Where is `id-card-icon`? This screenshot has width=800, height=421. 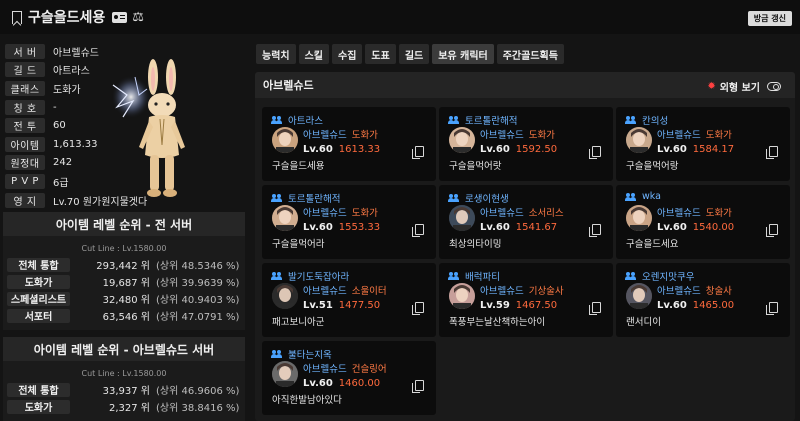 id-card-icon is located at coordinates (120, 17).